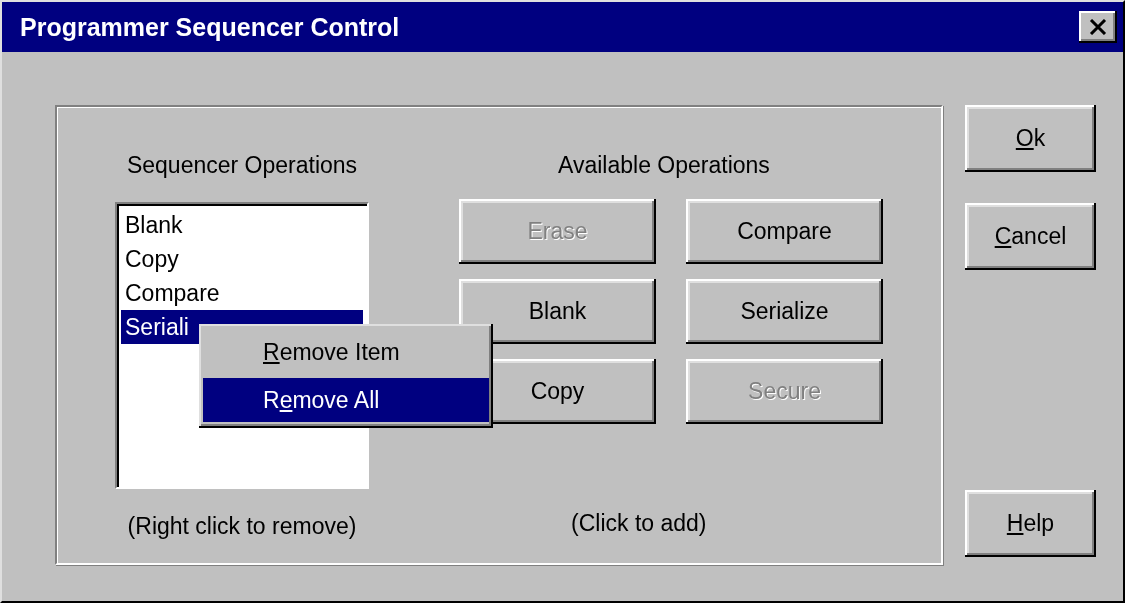 The width and height of the screenshot is (1125, 603). Describe the element at coordinates (242, 166) in the screenshot. I see `list-heading: Sequencer Operations` at that location.